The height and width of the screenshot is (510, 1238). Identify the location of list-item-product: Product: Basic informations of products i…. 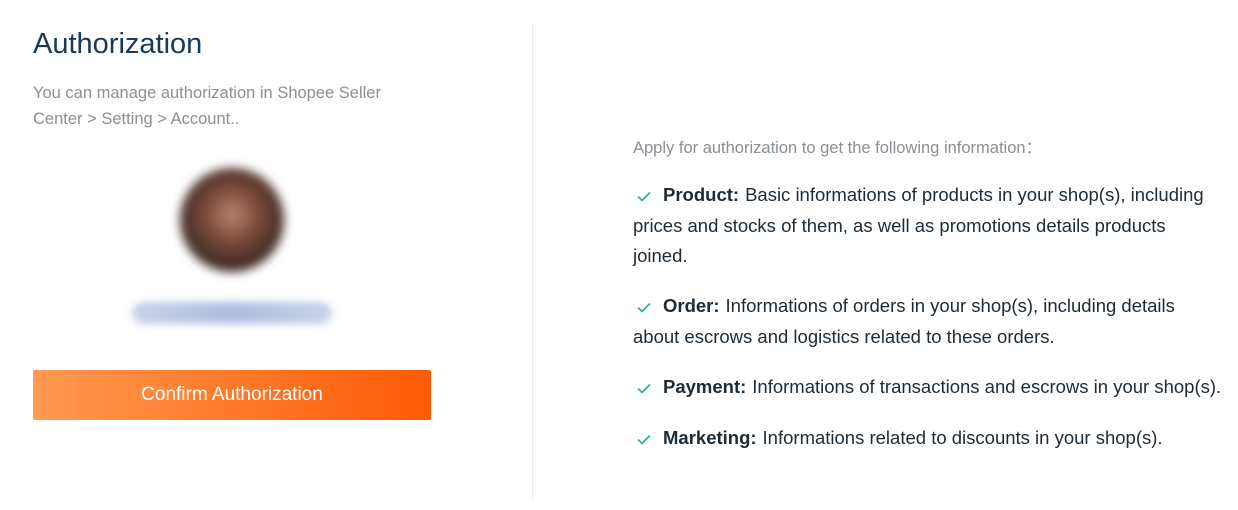
(928, 225).